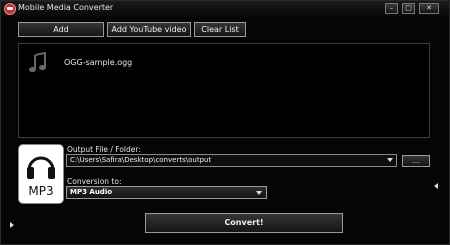  What do you see at coordinates (10, 9) in the screenshot?
I see `app-logo-icon` at bounding box center [10, 9].